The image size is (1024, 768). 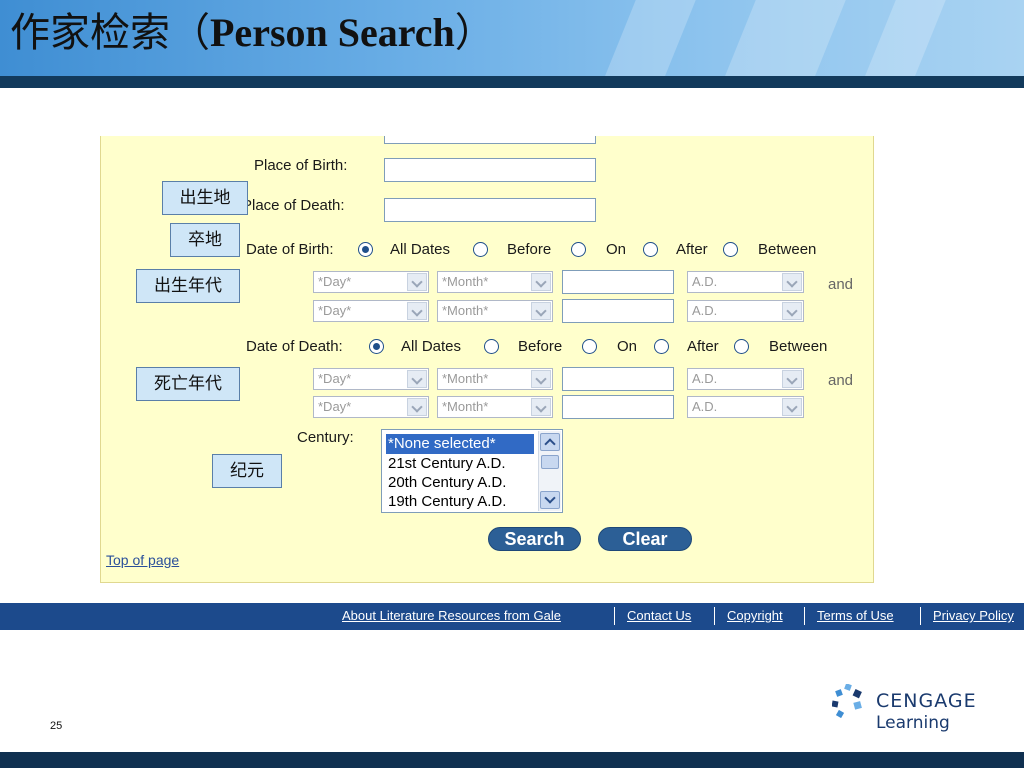 I want to click on place-of-death-label: Place of Death:, so click(x=293, y=205).